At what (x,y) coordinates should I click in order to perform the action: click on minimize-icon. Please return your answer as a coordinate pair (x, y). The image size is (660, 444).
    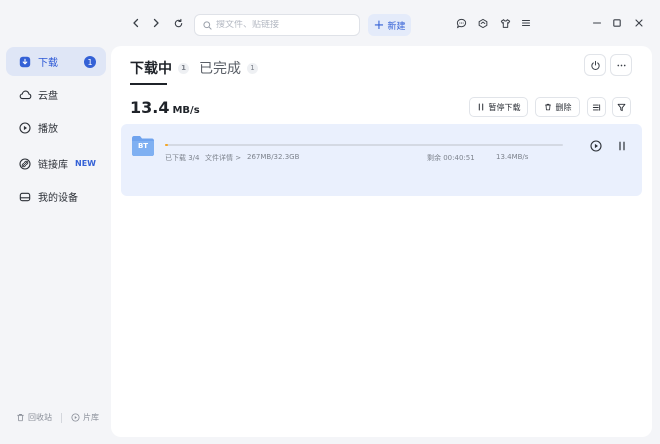
    Looking at the image, I should click on (597, 23).